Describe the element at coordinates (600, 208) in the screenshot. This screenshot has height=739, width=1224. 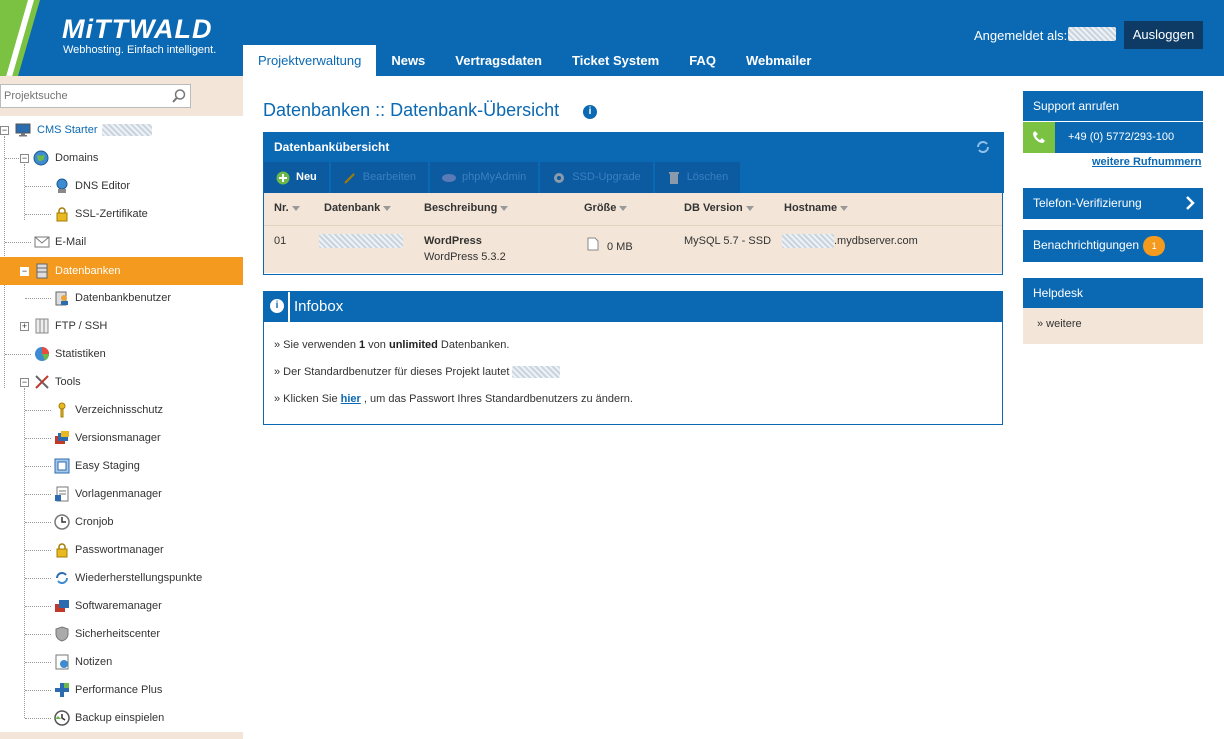
I see `column-groesse-label: Größe` at that location.